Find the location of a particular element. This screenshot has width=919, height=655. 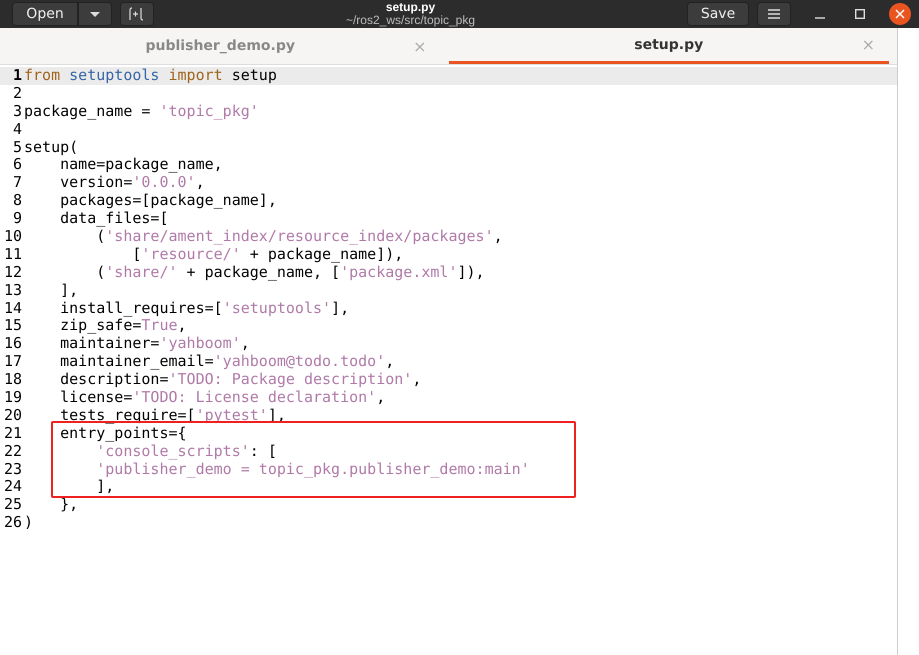

code-line: data_files=[ is located at coordinates (113, 219).